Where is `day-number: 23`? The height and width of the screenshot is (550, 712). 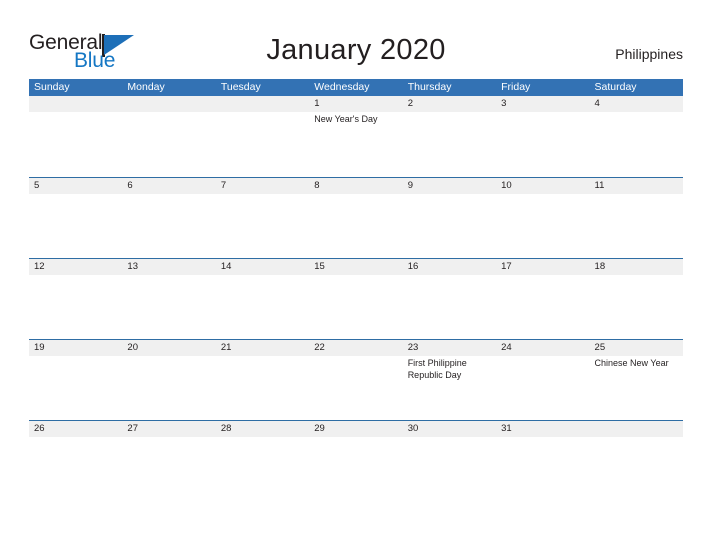
day-number: 23 is located at coordinates (413, 347).